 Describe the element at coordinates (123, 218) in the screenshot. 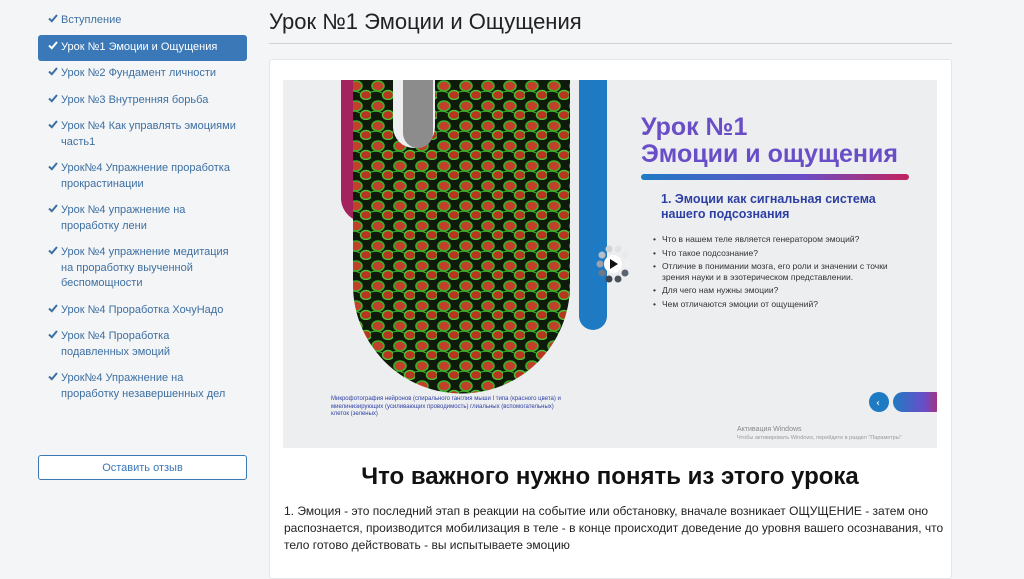

I see `sidebar-item-label: Урок №4 упражнение на проработку лени` at that location.